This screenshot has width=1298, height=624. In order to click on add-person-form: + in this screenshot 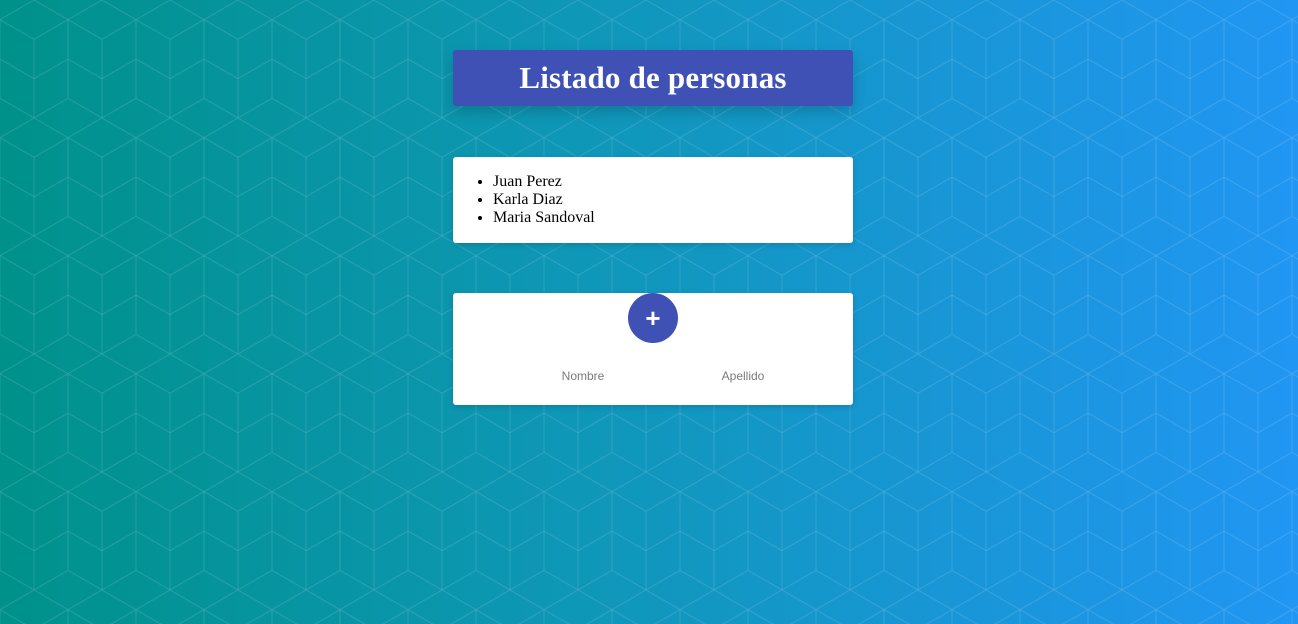, I will do `click(653, 349)`.